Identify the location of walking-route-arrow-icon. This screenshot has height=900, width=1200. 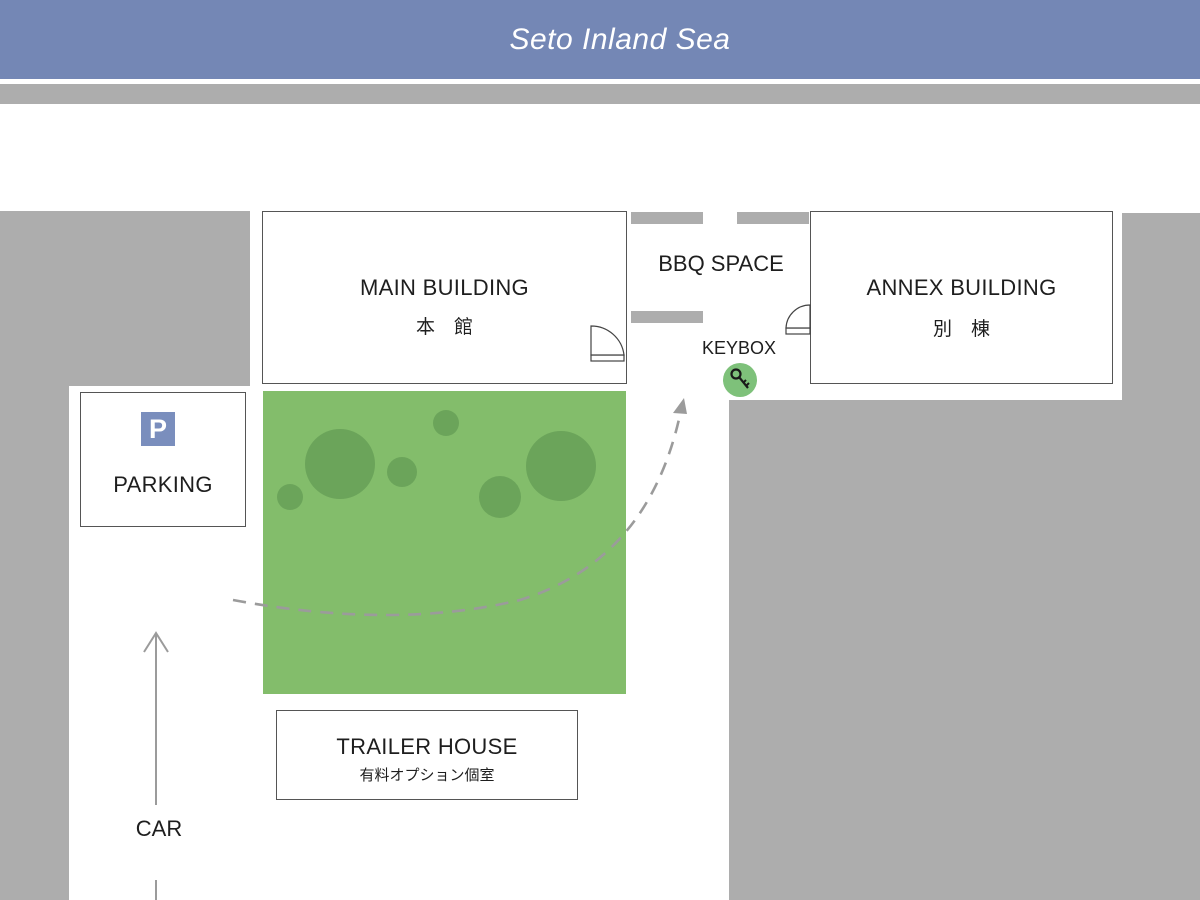
(459, 507).